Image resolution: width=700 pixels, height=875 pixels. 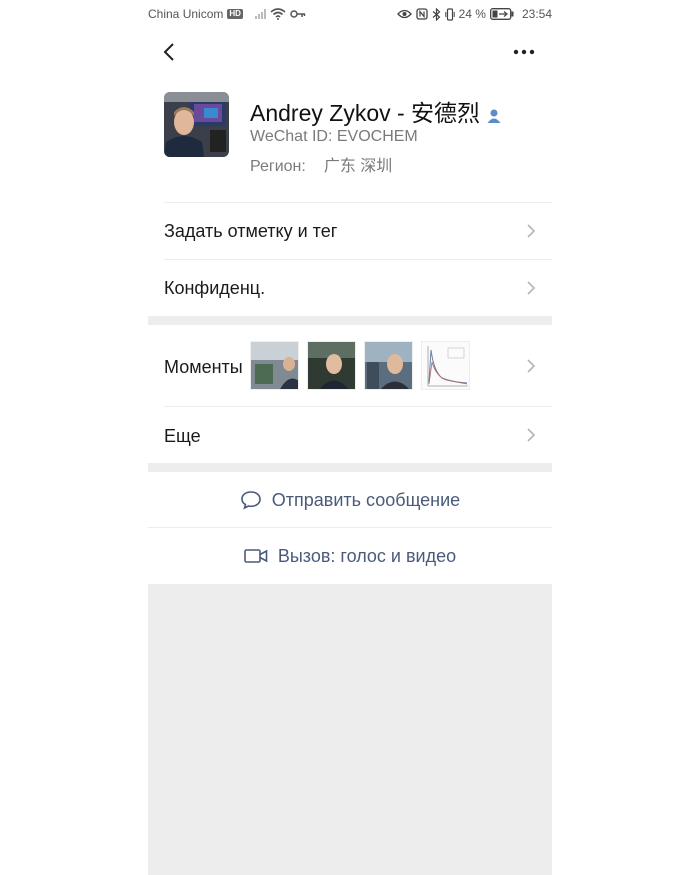 I want to click on region-value: 广东 深圳, so click(x=358, y=166).